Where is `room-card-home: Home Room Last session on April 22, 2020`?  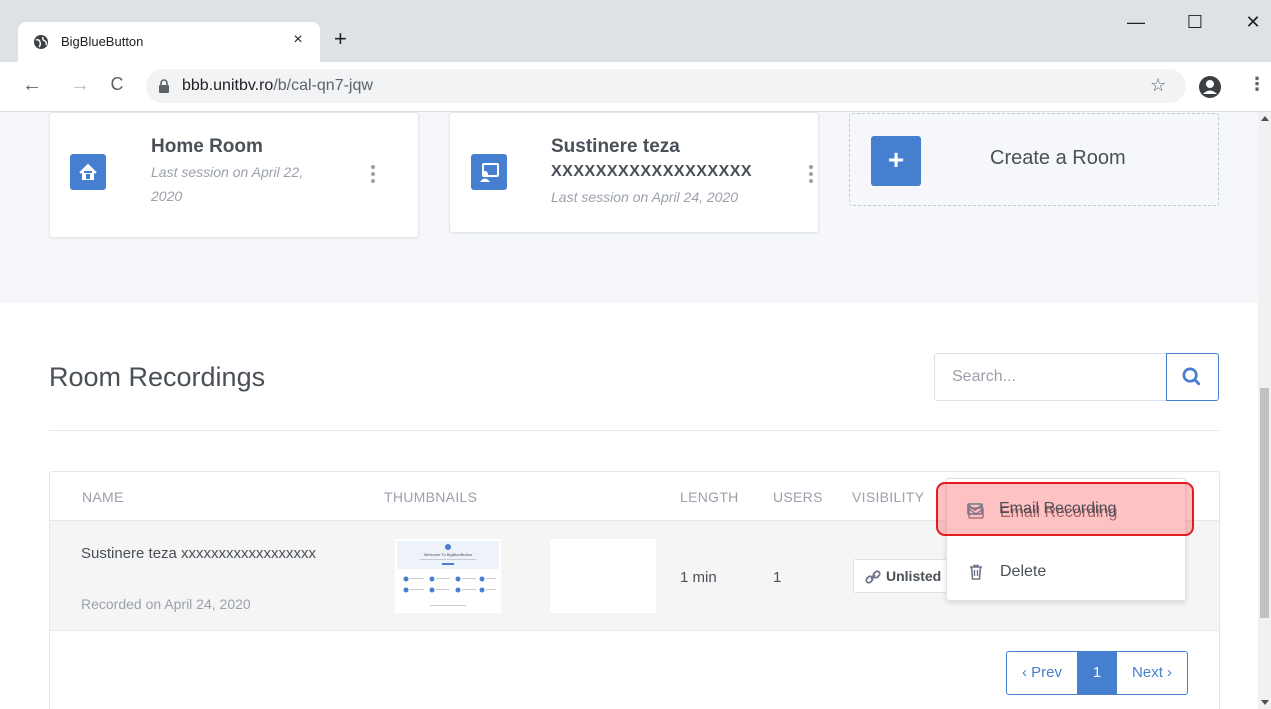 room-card-home: Home Room Last session on April 22, 2020 is located at coordinates (234, 175).